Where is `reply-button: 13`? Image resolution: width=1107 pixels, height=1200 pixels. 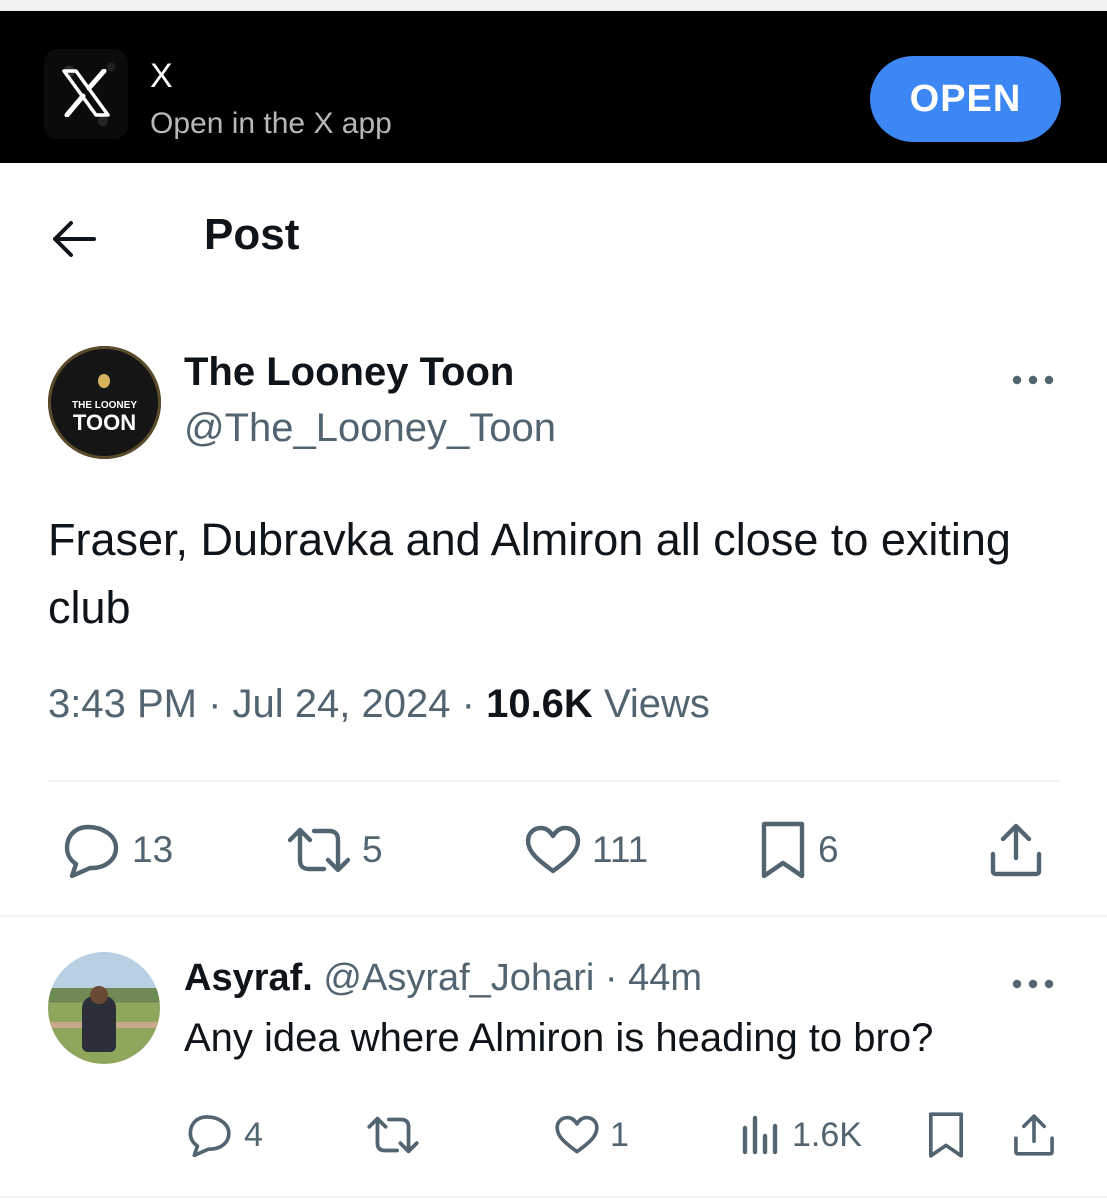
reply-button: 13 is located at coordinates (117, 850).